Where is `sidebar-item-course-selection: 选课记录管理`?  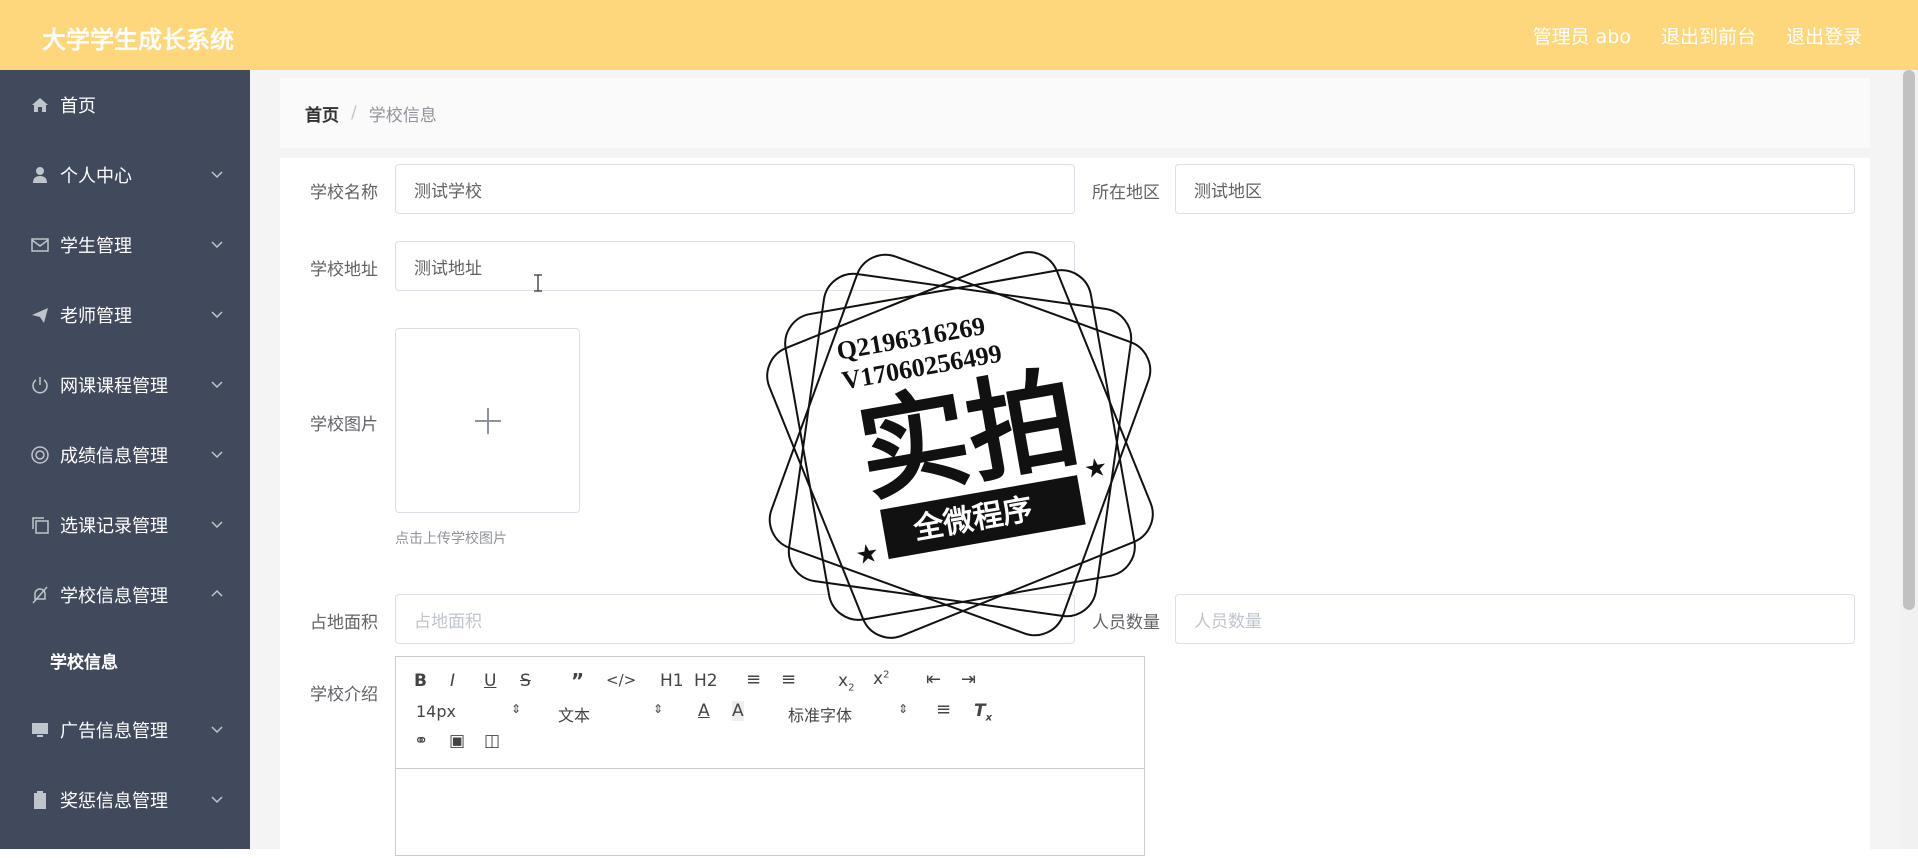 sidebar-item-course-selection: 选课记录管理 is located at coordinates (125, 525).